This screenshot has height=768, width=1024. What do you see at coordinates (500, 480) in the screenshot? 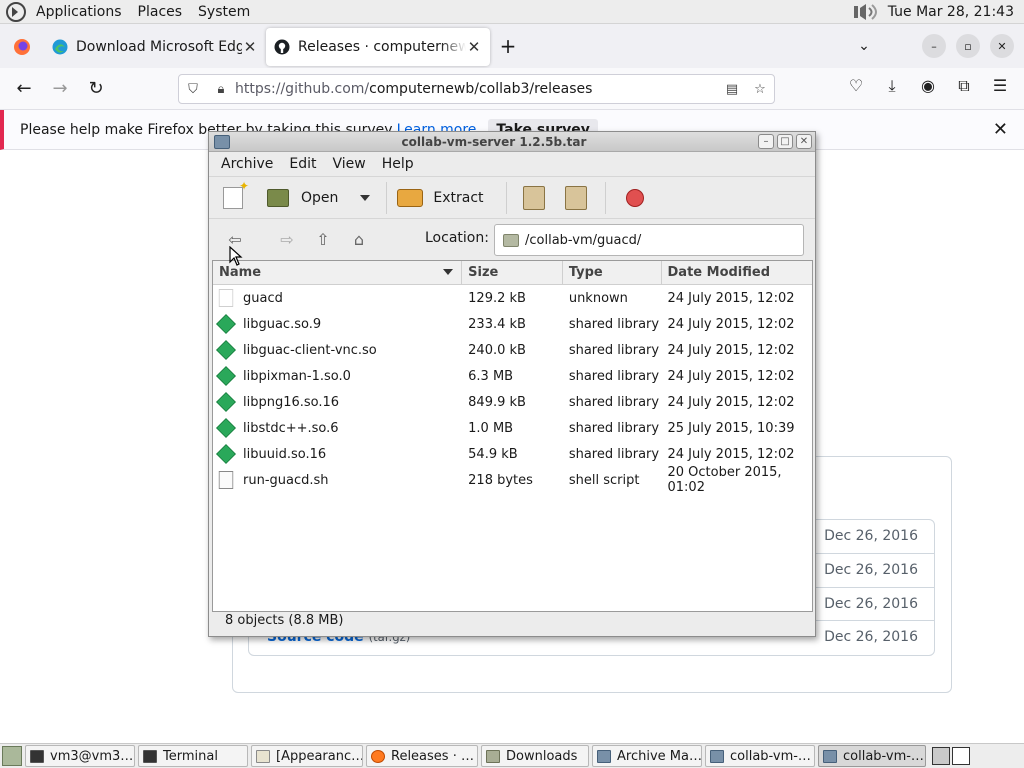
I see `file-size: 218 bytes` at bounding box center [500, 480].